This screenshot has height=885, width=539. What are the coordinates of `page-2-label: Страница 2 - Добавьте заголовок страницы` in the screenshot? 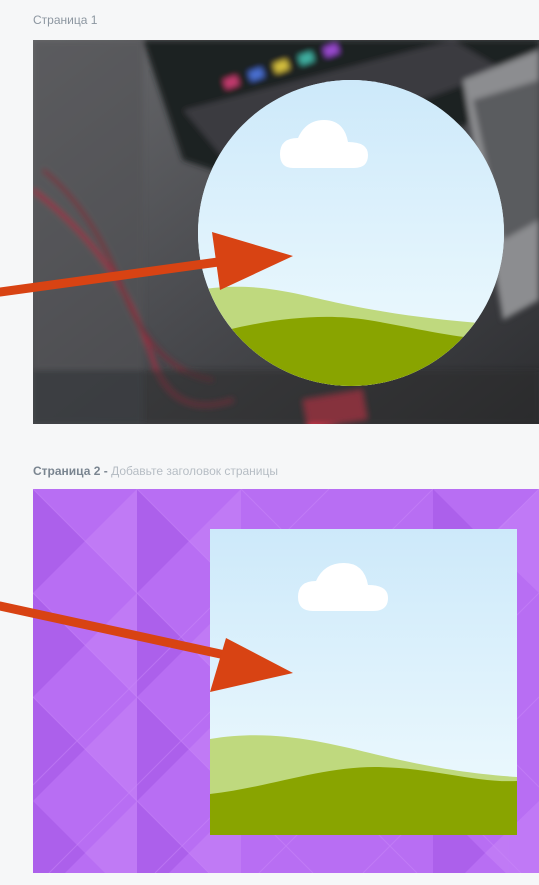 It's located at (155, 471).